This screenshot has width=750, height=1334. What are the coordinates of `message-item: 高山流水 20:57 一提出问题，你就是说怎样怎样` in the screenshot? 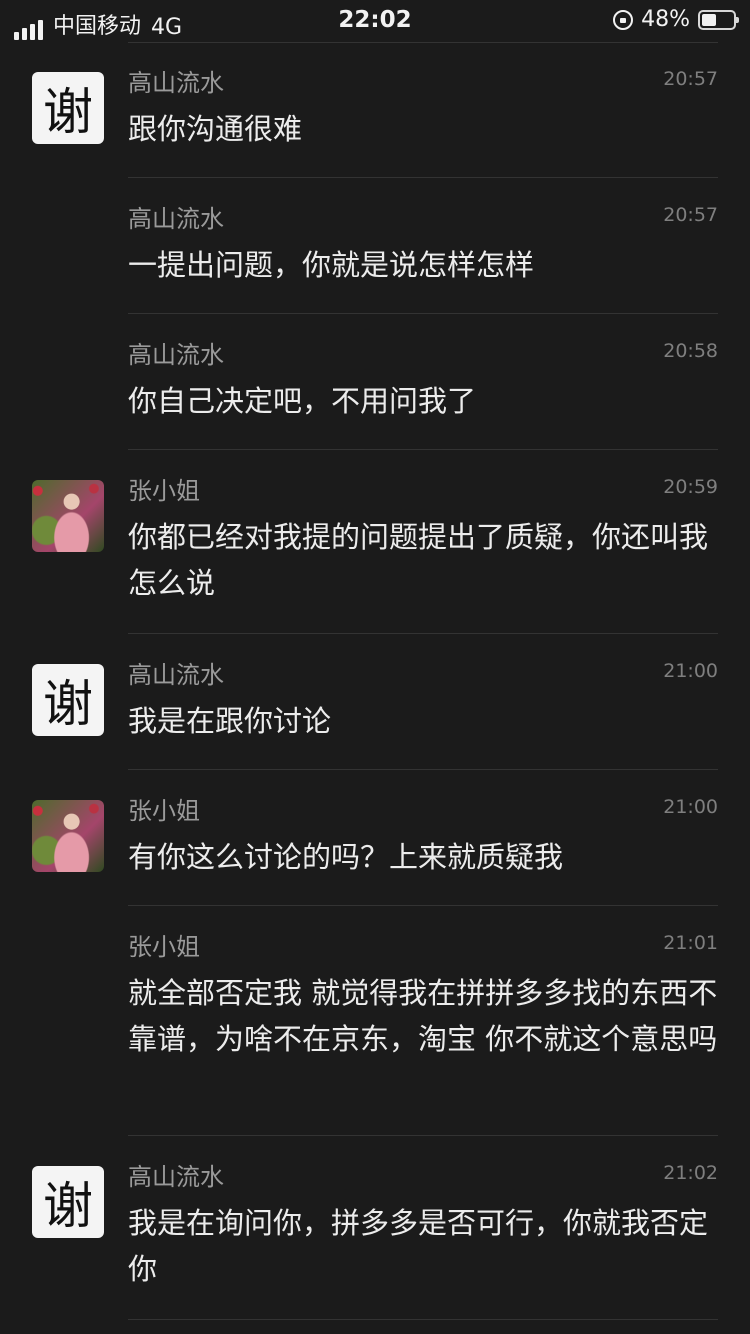 It's located at (375, 246).